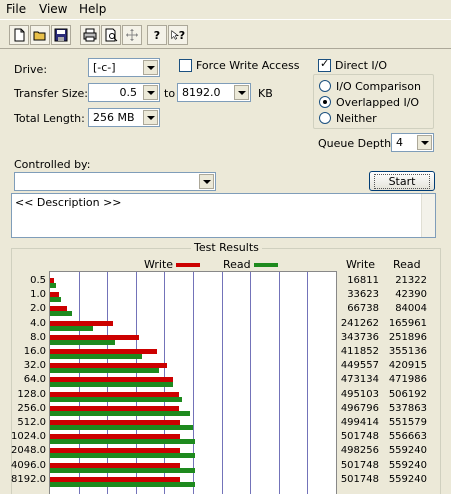  What do you see at coordinates (178, 35) in the screenshot?
I see `context-help-icon: ?` at bounding box center [178, 35].